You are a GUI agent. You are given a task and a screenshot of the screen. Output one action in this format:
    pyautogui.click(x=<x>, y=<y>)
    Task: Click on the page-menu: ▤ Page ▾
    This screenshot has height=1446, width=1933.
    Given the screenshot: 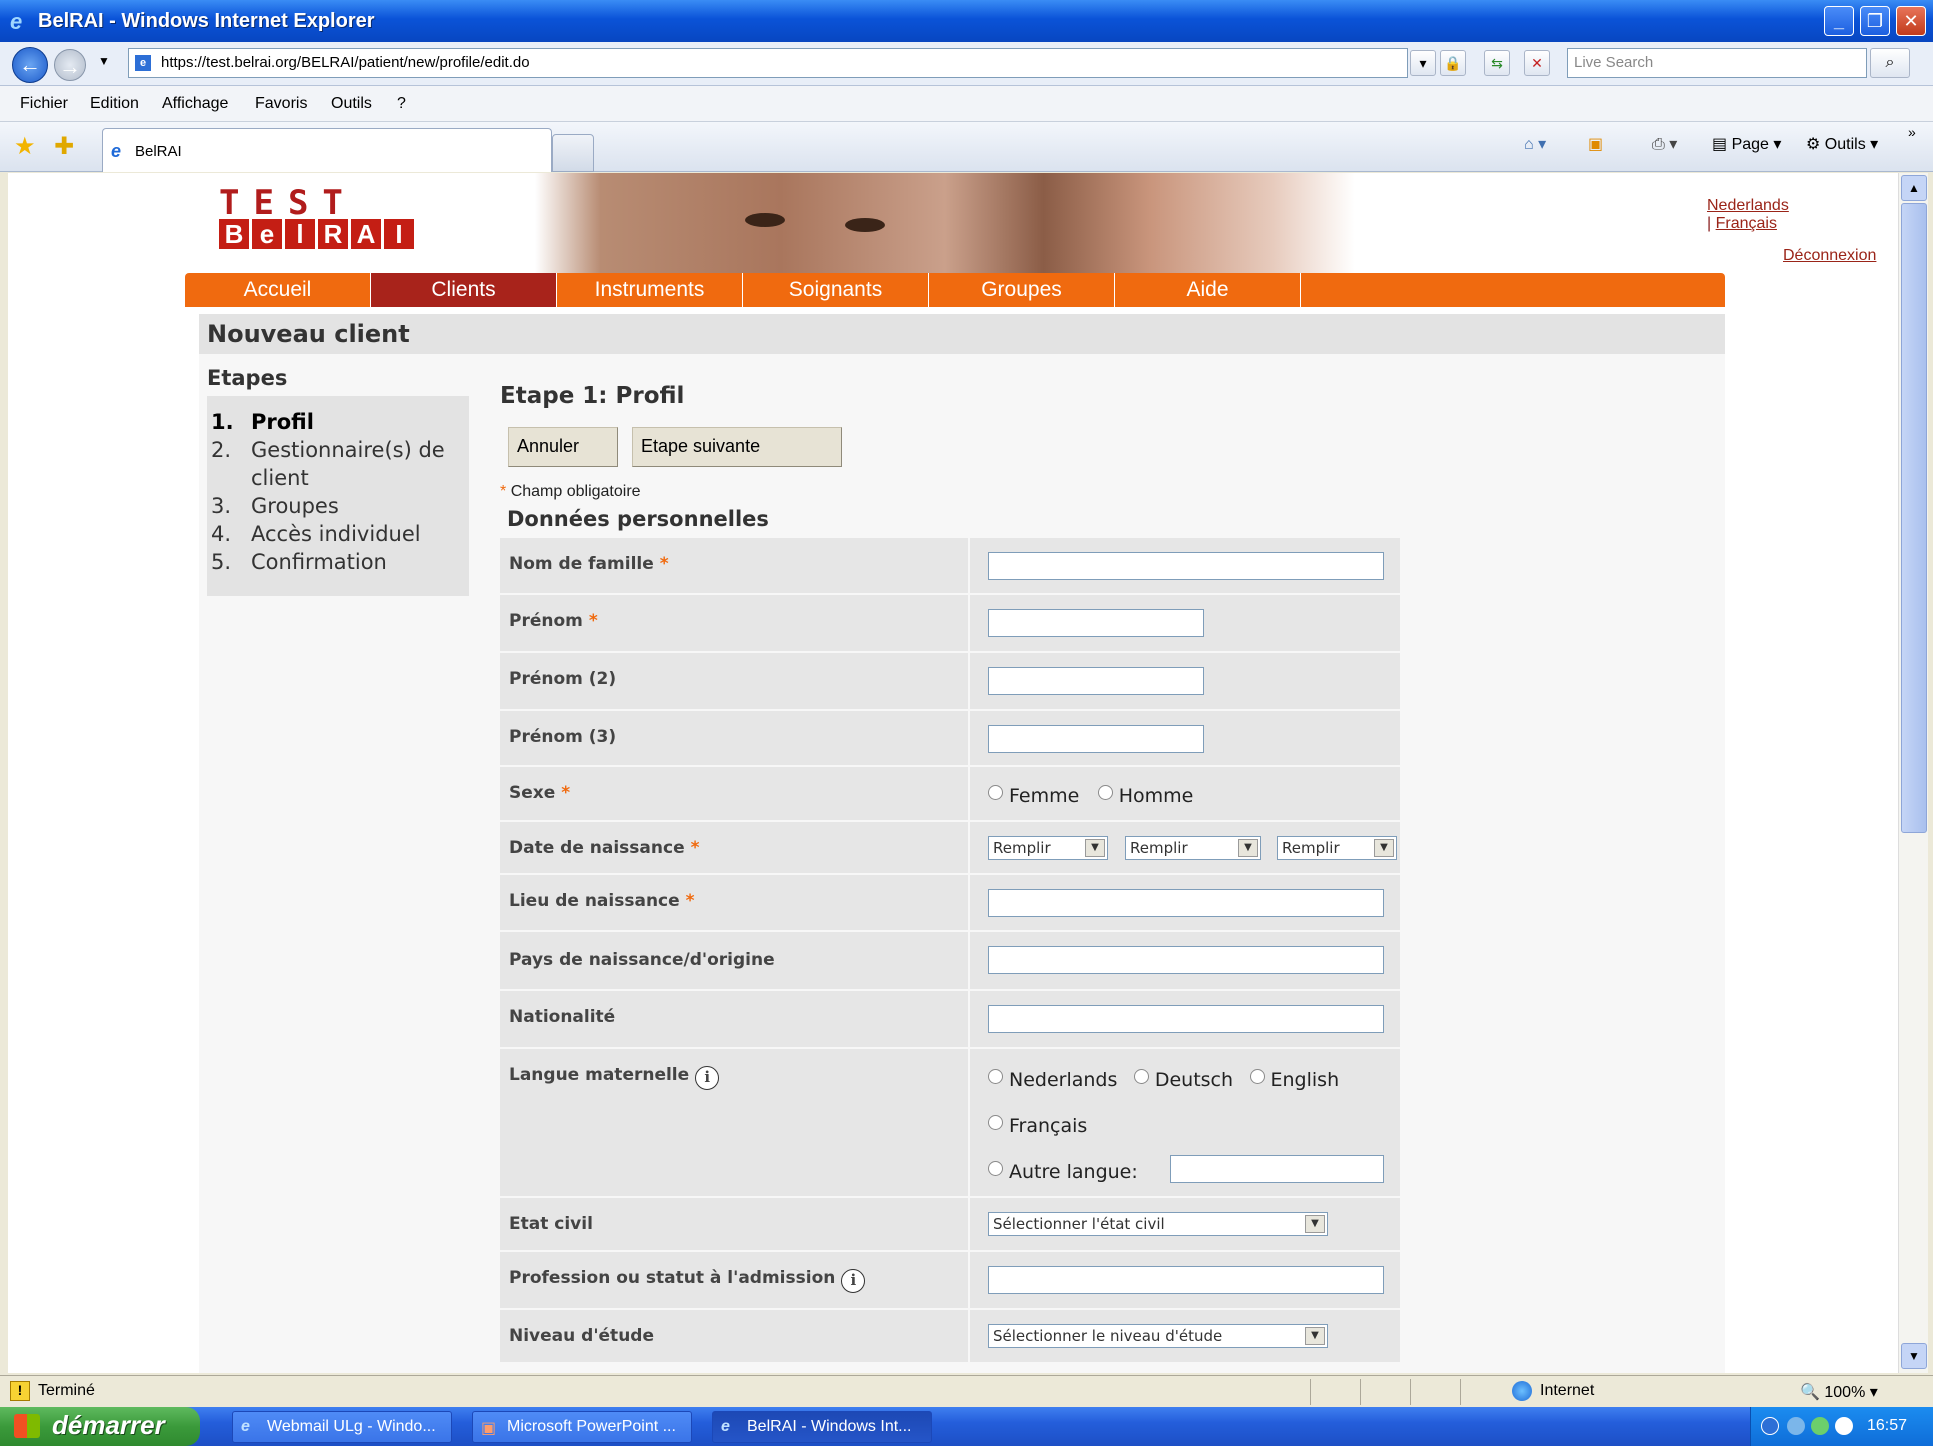 What is the action you would take?
    pyautogui.click(x=1746, y=144)
    